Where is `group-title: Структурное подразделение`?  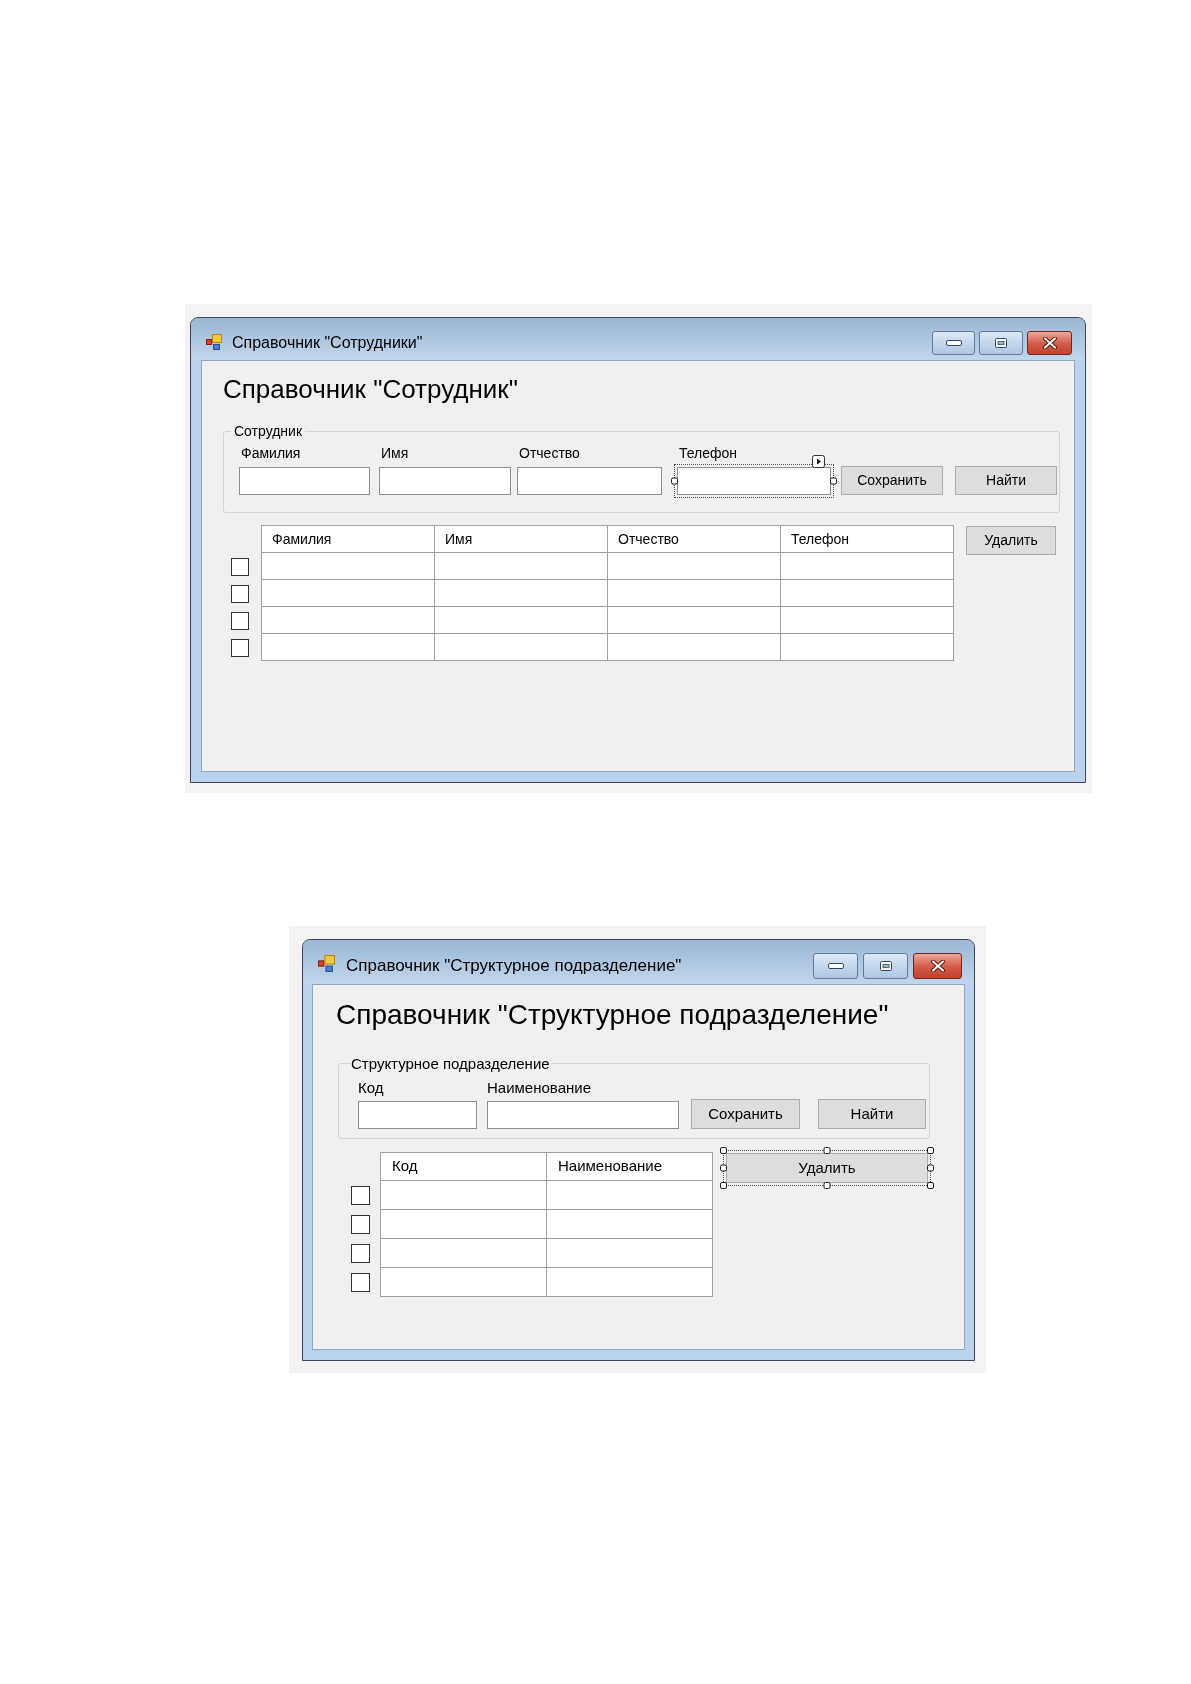
group-title: Структурное подразделение is located at coordinates (450, 1063).